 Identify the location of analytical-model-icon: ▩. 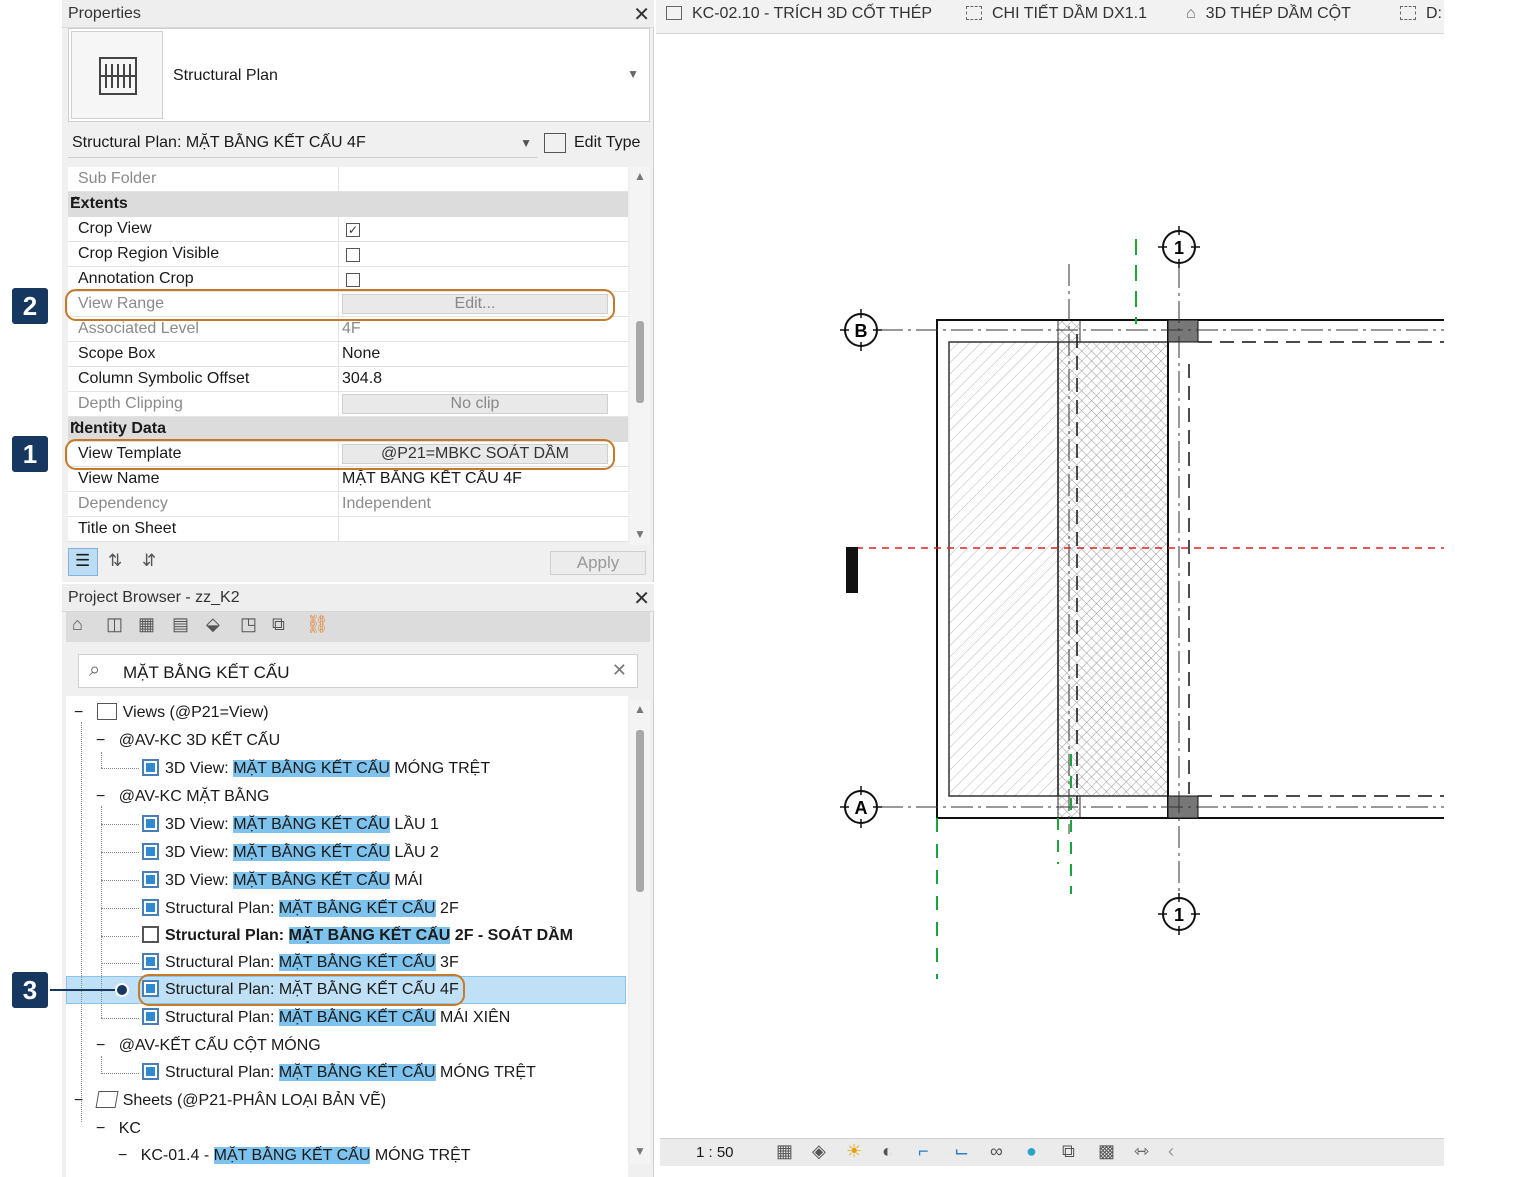
(1106, 1151).